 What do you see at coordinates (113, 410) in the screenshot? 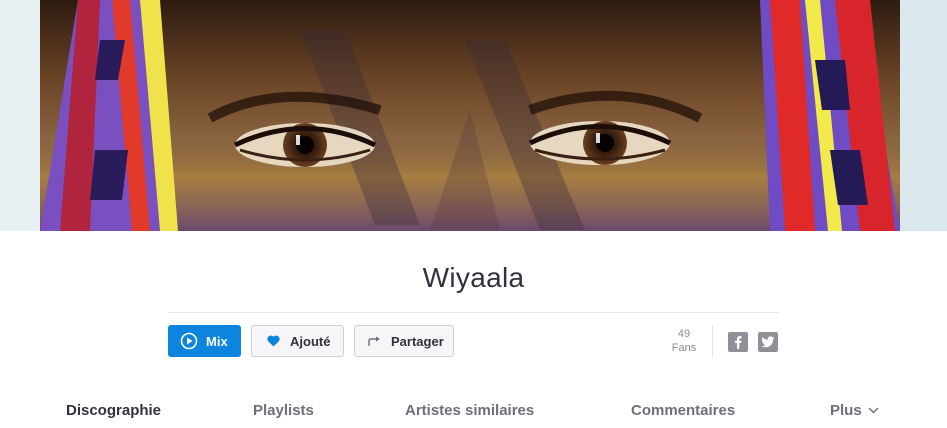
I see `tab-discography: Discographie` at bounding box center [113, 410].